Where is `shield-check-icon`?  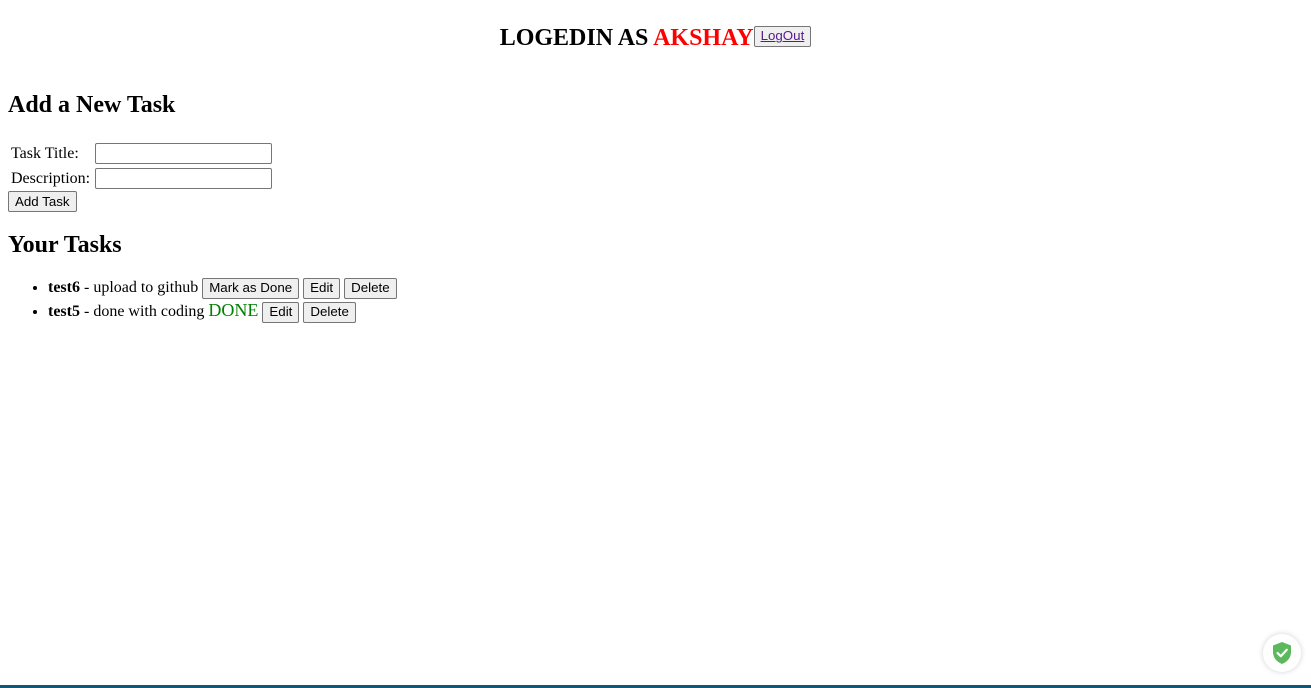
shield-check-icon is located at coordinates (1282, 653).